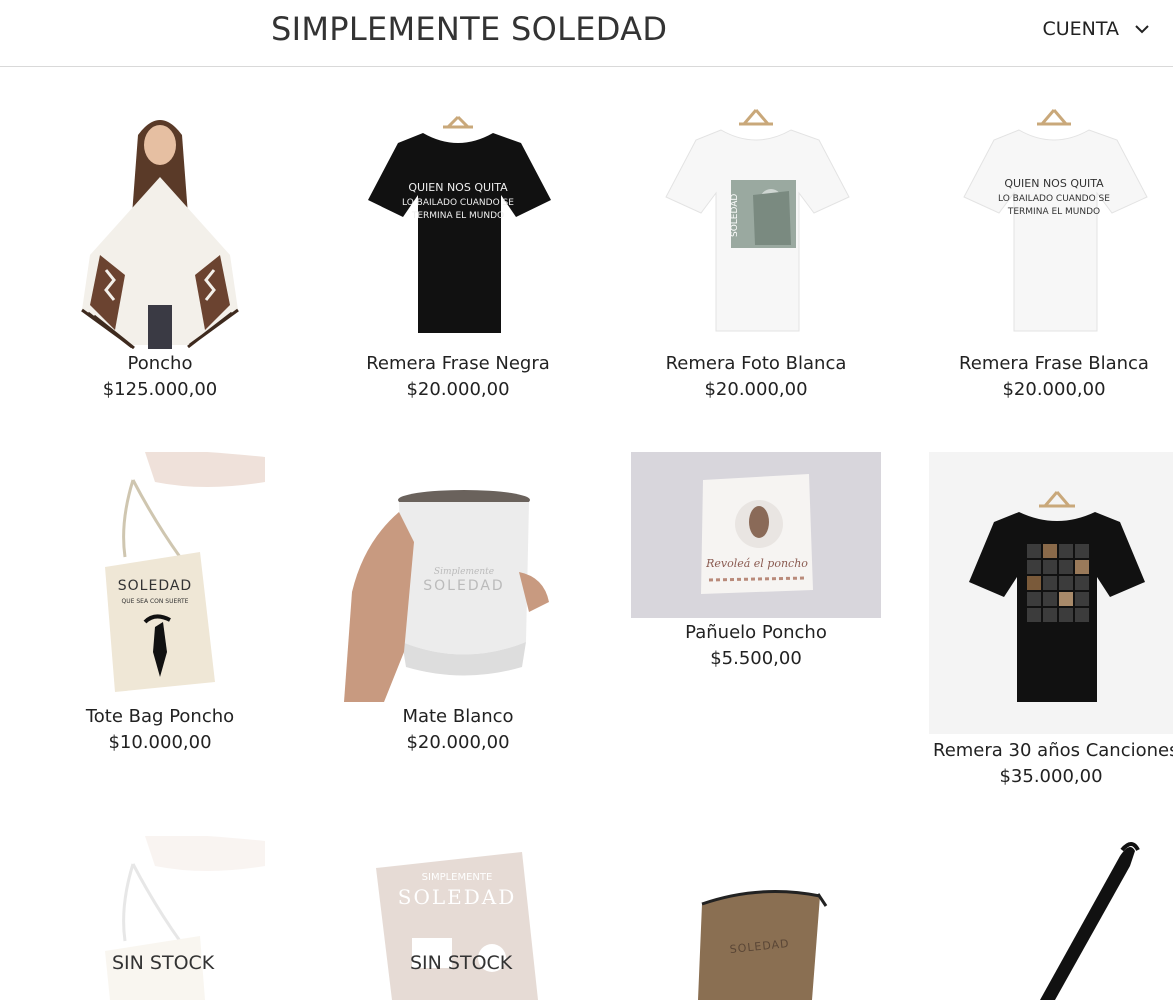  I want to click on white-tshirt-photo-picture: SOLEDAD, so click(757, 220).